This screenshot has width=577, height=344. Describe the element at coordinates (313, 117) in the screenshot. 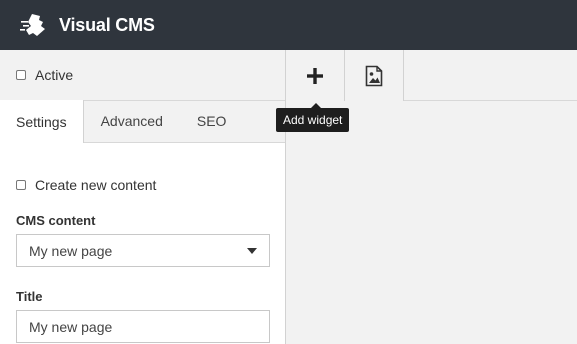

I see `add-widget-tooltip: Add widget` at that location.